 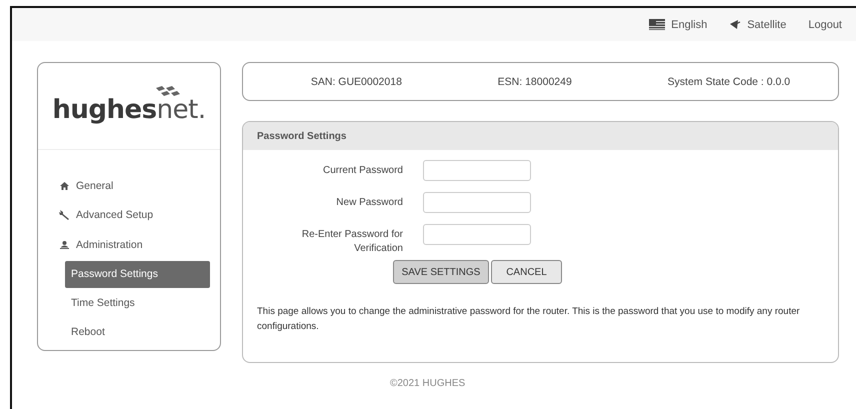 I want to click on sidebar-item: Time Settings, so click(x=137, y=303).